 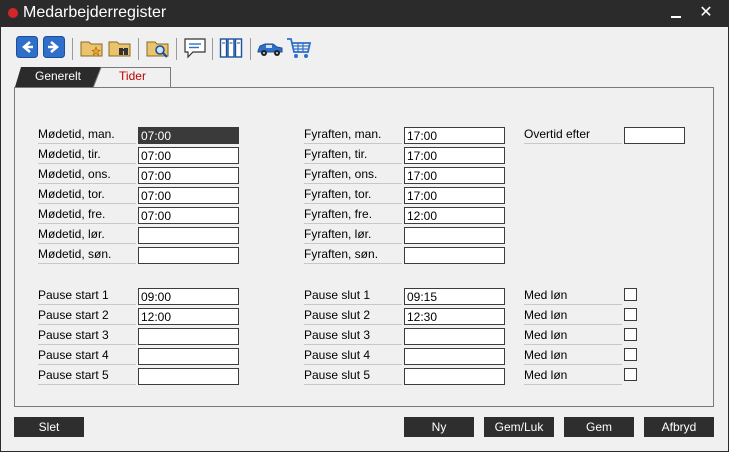 I want to click on end-time-friday-input, so click(x=454, y=215).